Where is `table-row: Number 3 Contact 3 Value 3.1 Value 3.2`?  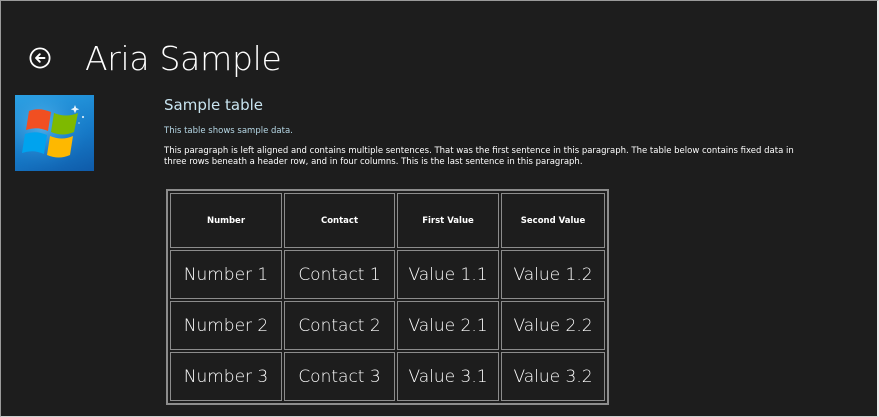 table-row: Number 3 Contact 3 Value 3.1 Value 3.2 is located at coordinates (387, 376).